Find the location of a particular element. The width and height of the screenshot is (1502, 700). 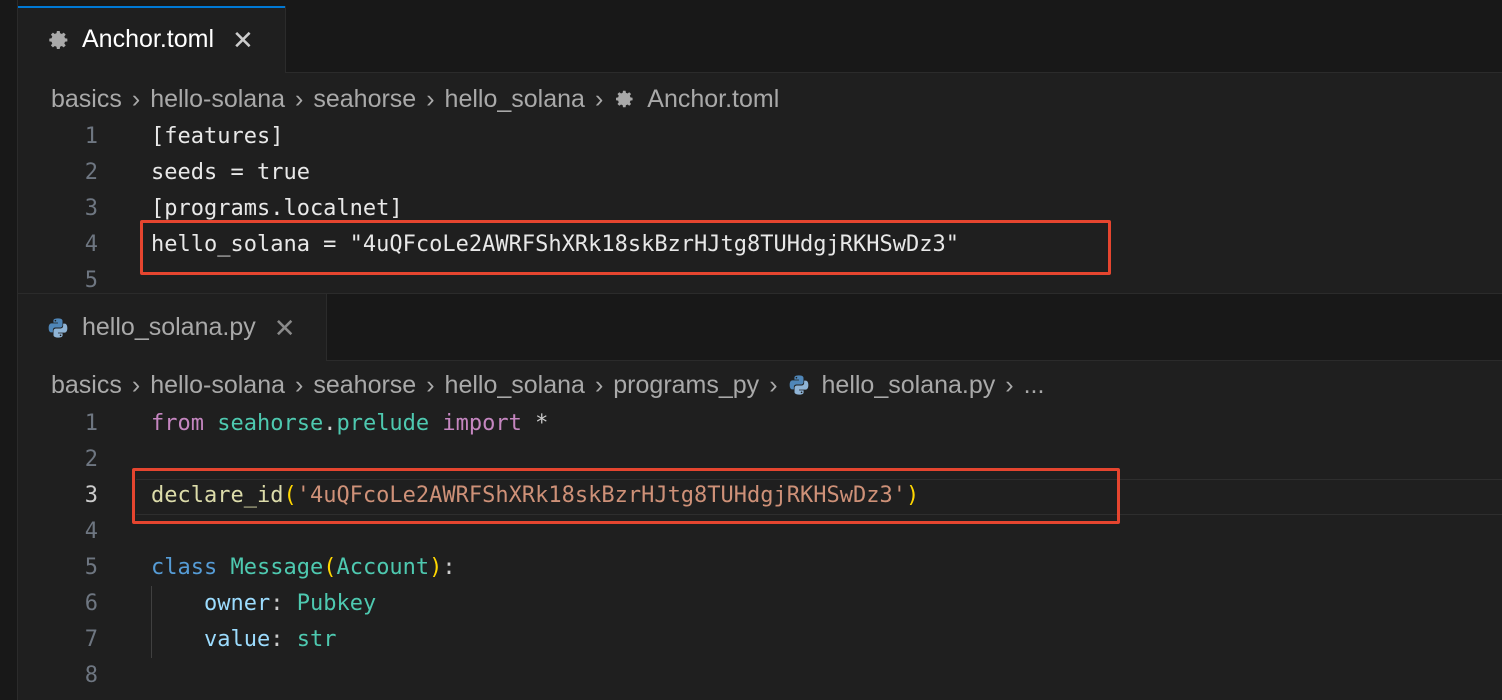

line-number: 8 is located at coordinates (91, 675).